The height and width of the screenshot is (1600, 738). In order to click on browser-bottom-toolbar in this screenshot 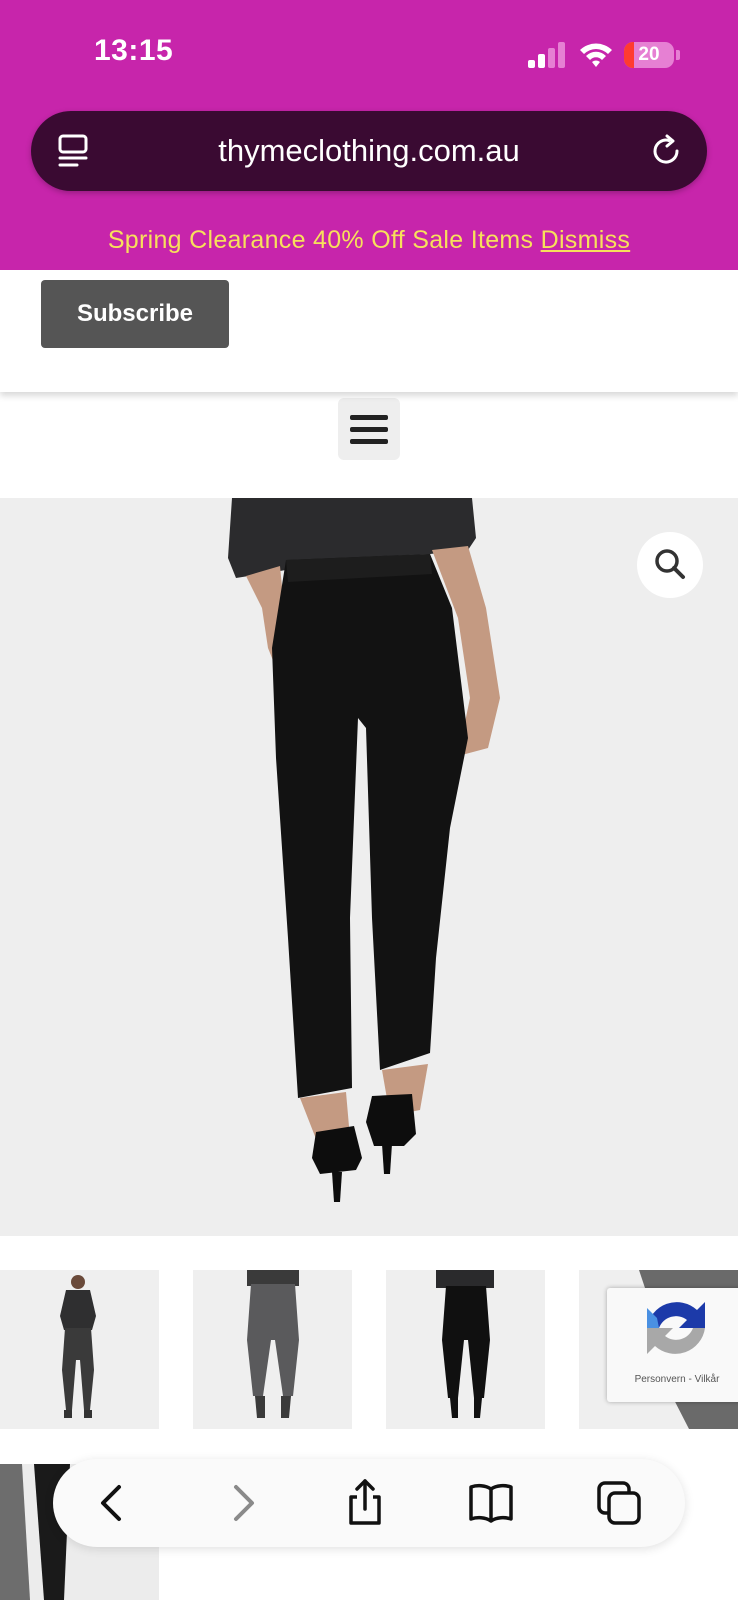, I will do `click(369, 1503)`.